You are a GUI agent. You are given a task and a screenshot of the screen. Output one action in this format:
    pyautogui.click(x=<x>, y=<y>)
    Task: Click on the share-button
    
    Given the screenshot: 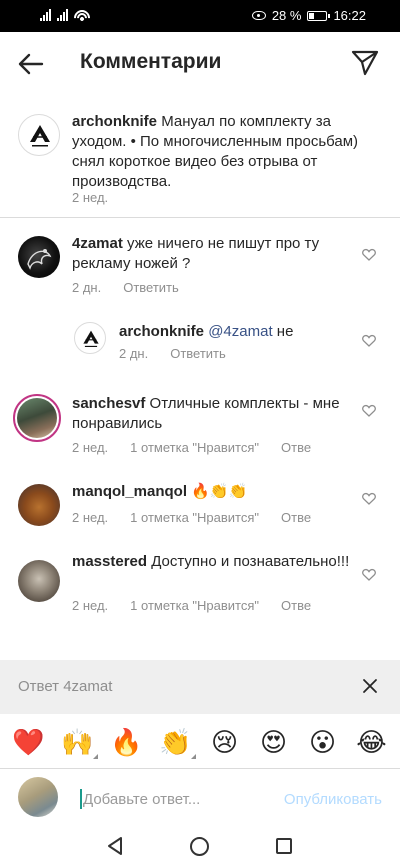 What is the action you would take?
    pyautogui.click(x=365, y=63)
    